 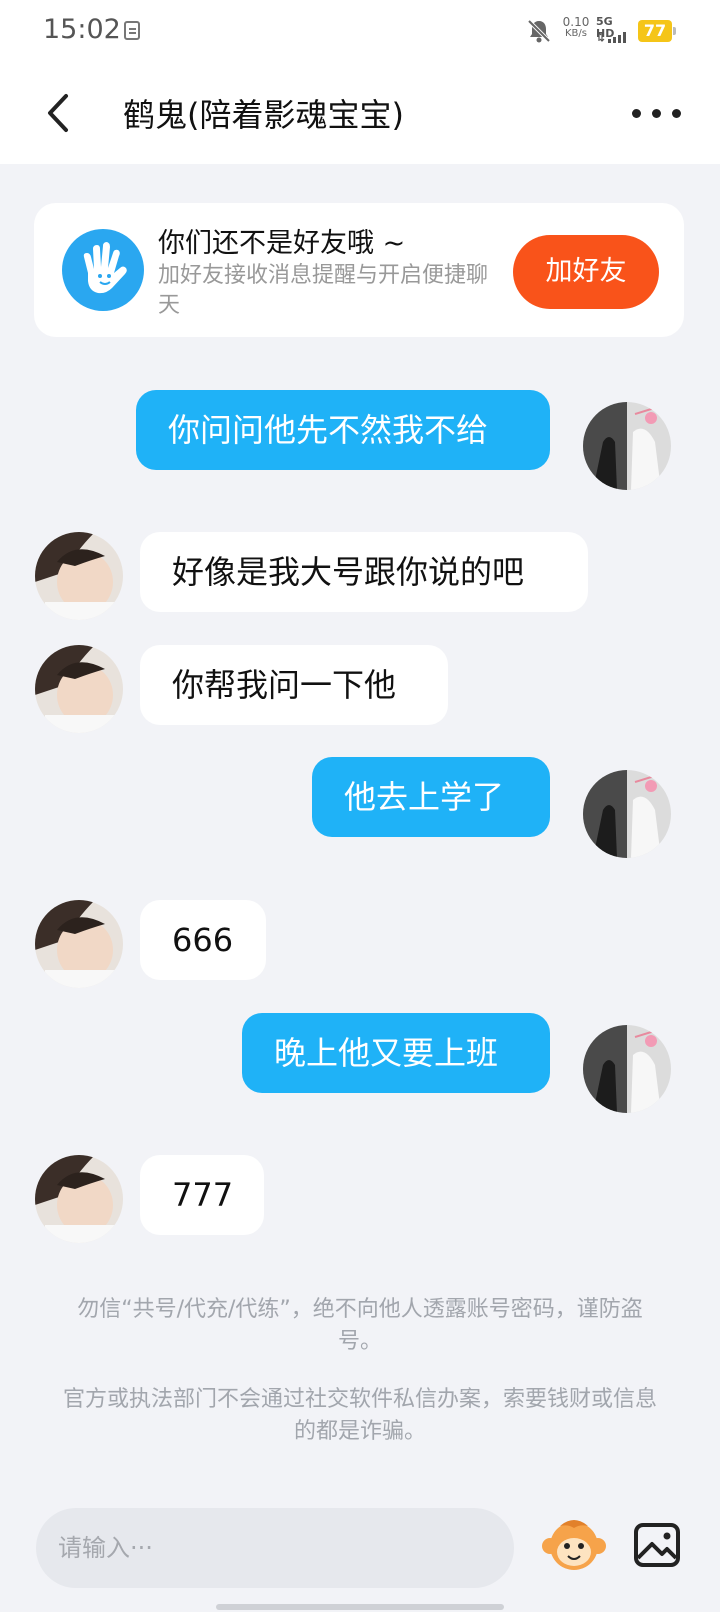 I want to click on outgoing-message: 他去上学了, so click(x=431, y=797).